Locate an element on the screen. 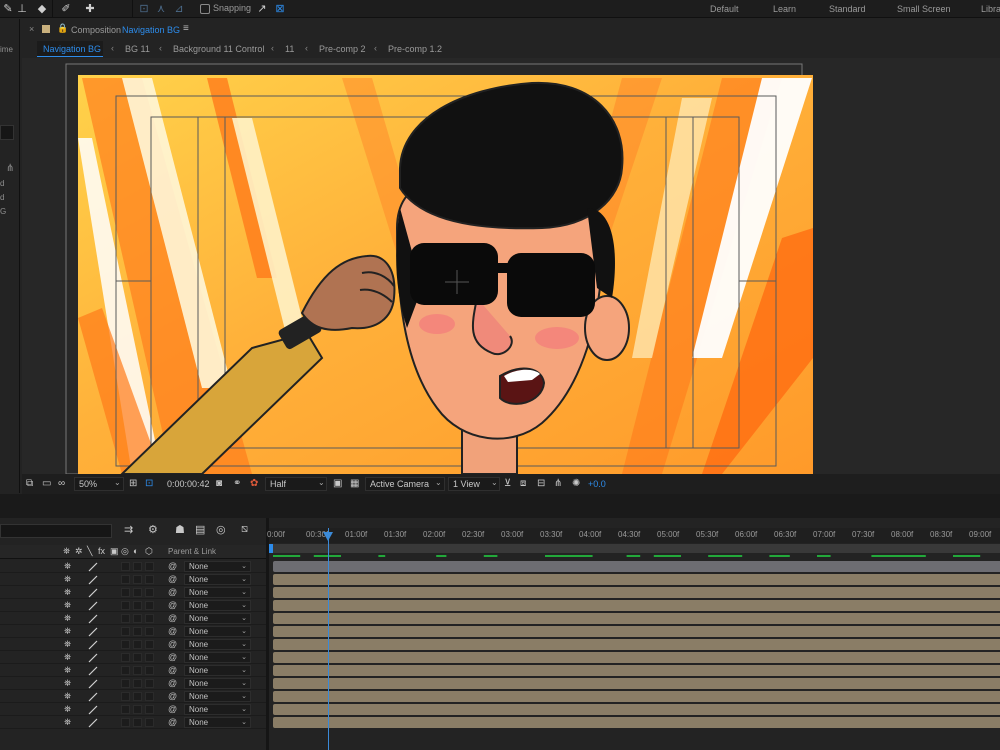 Image resolution: width=1000 pixels, height=750 pixels. current-time-indicator is located at coordinates (328, 536).